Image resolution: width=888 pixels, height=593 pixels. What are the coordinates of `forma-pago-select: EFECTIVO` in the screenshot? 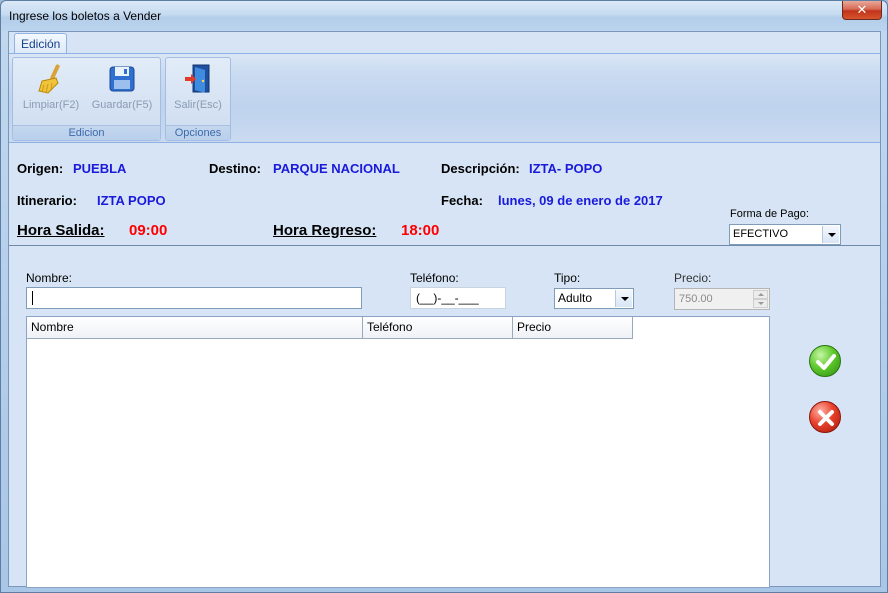 It's located at (785, 234).